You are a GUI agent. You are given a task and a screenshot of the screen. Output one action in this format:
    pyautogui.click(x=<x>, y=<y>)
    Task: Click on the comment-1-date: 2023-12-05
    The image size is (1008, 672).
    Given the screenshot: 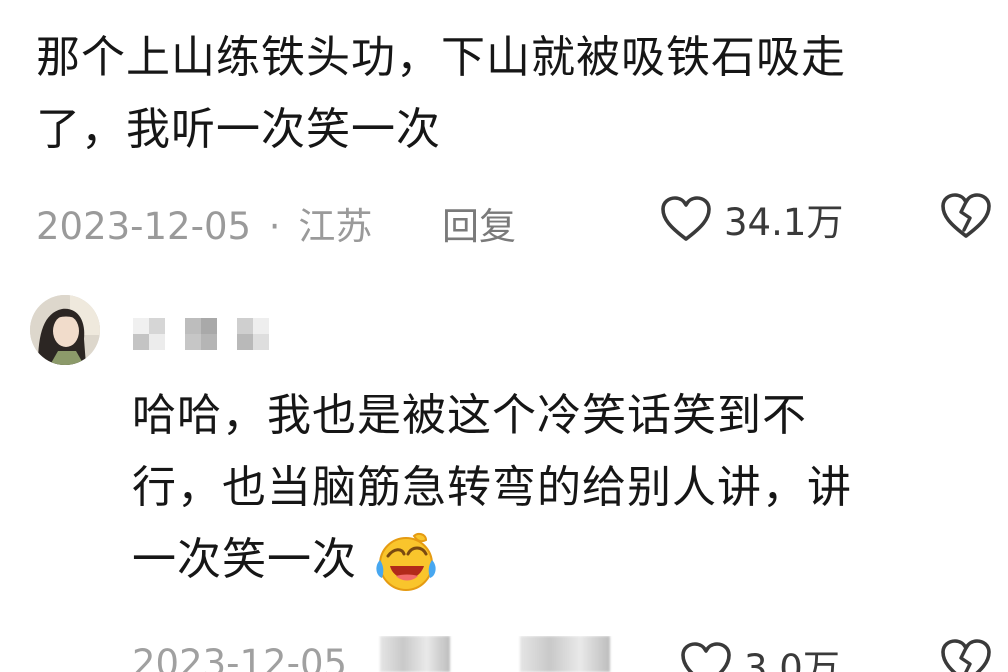 What is the action you would take?
    pyautogui.click(x=144, y=226)
    